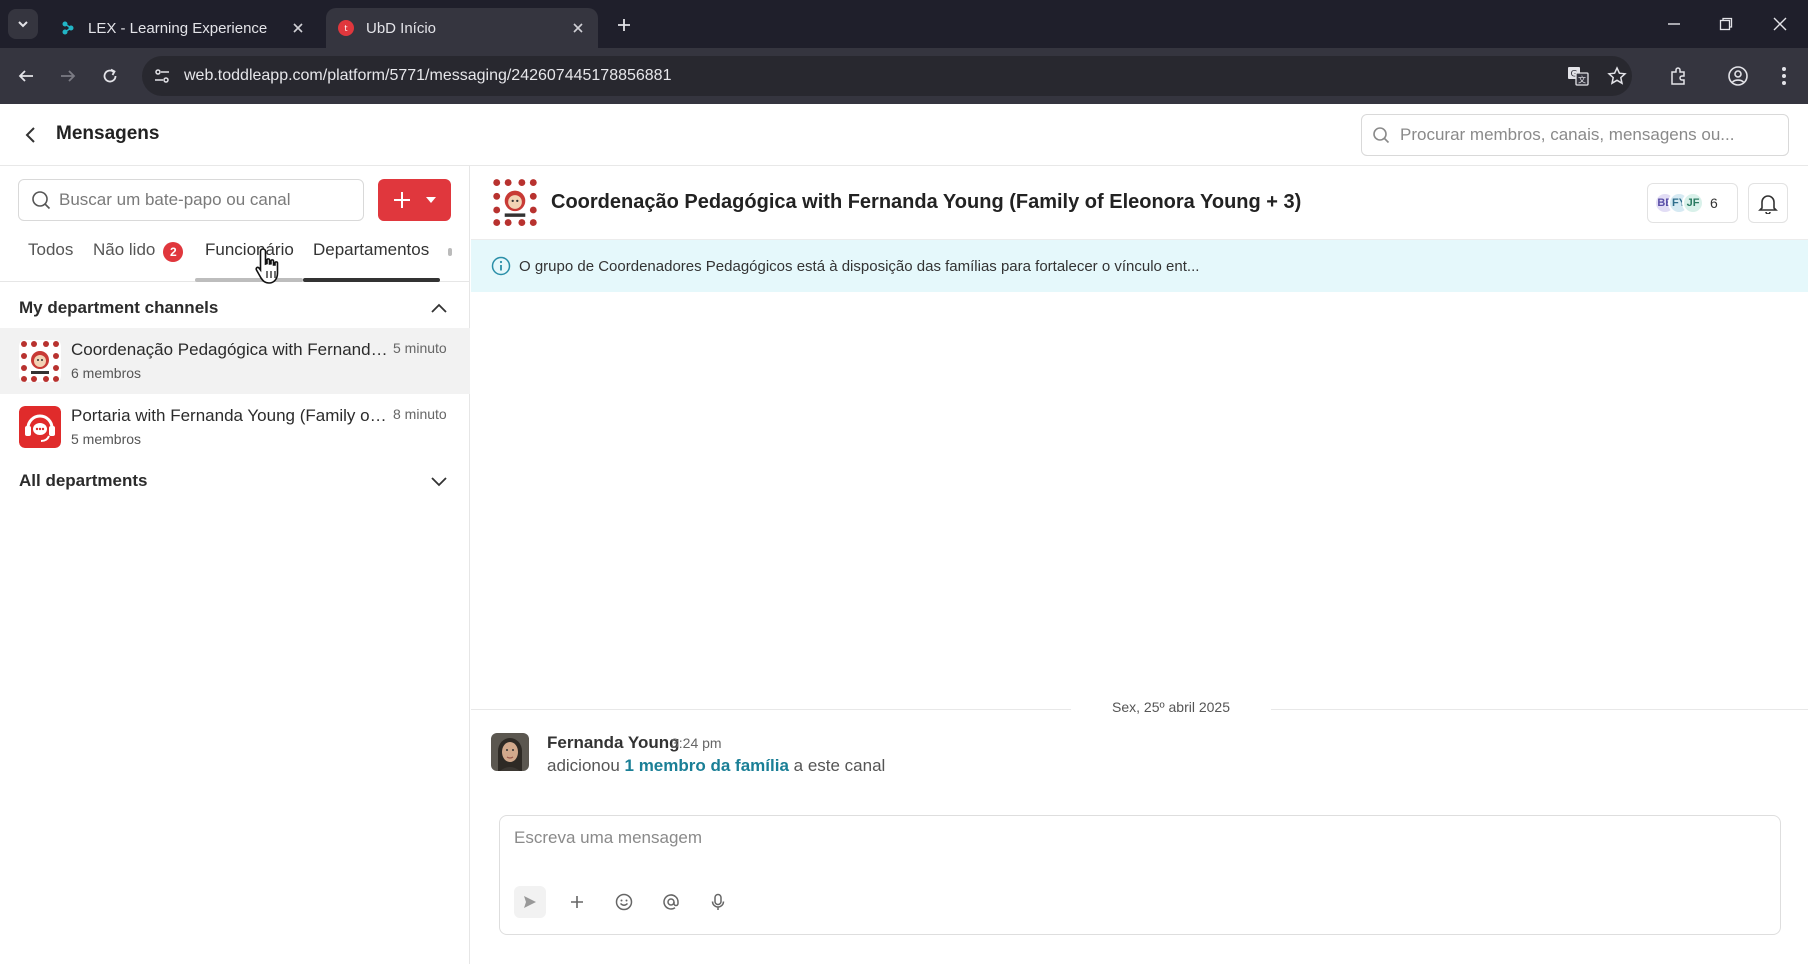 The height and width of the screenshot is (964, 1808). What do you see at coordinates (1617, 76) in the screenshot?
I see `bookmark-star-icon` at bounding box center [1617, 76].